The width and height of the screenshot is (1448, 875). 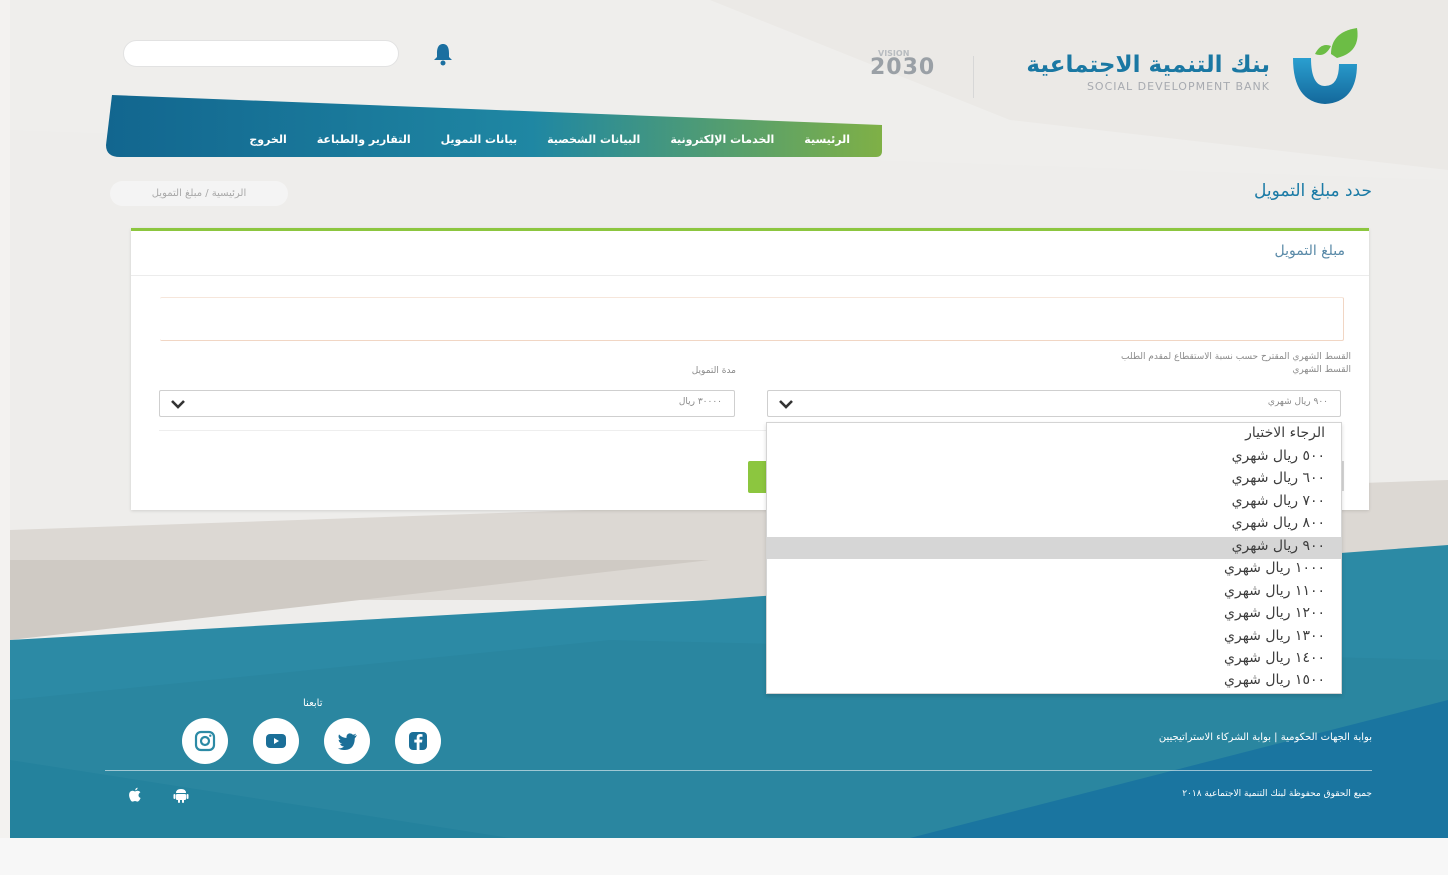 What do you see at coordinates (1321, 370) in the screenshot?
I see `installment-field-label: القسط الشهري` at bounding box center [1321, 370].